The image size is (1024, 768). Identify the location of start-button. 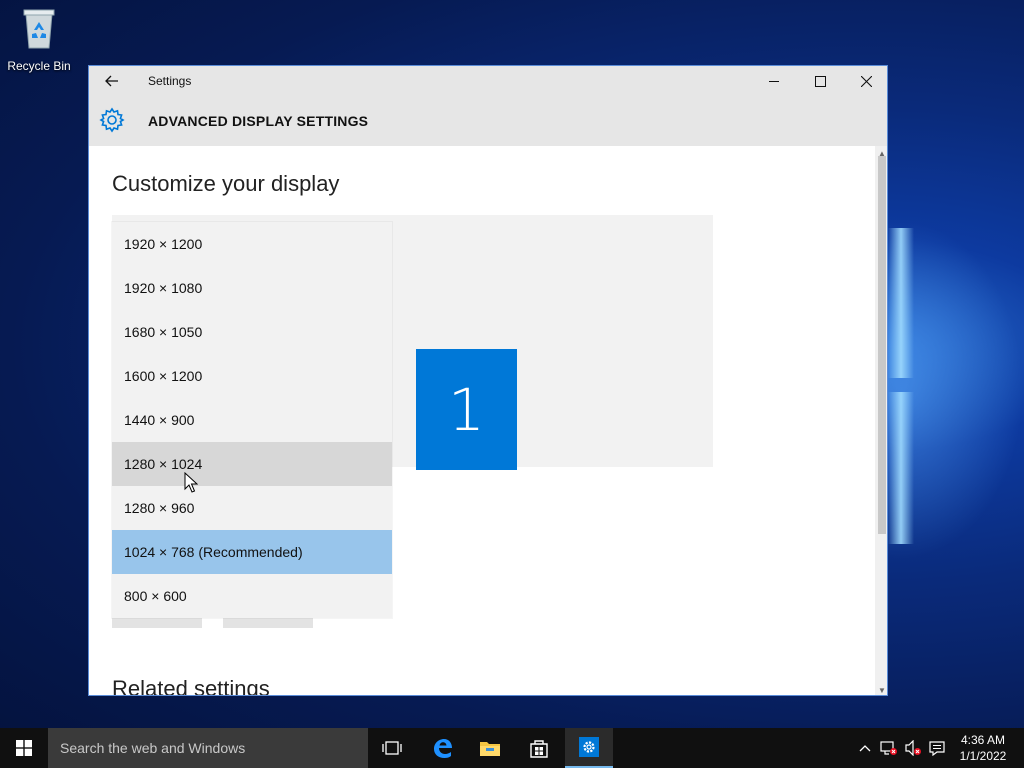
(24, 748).